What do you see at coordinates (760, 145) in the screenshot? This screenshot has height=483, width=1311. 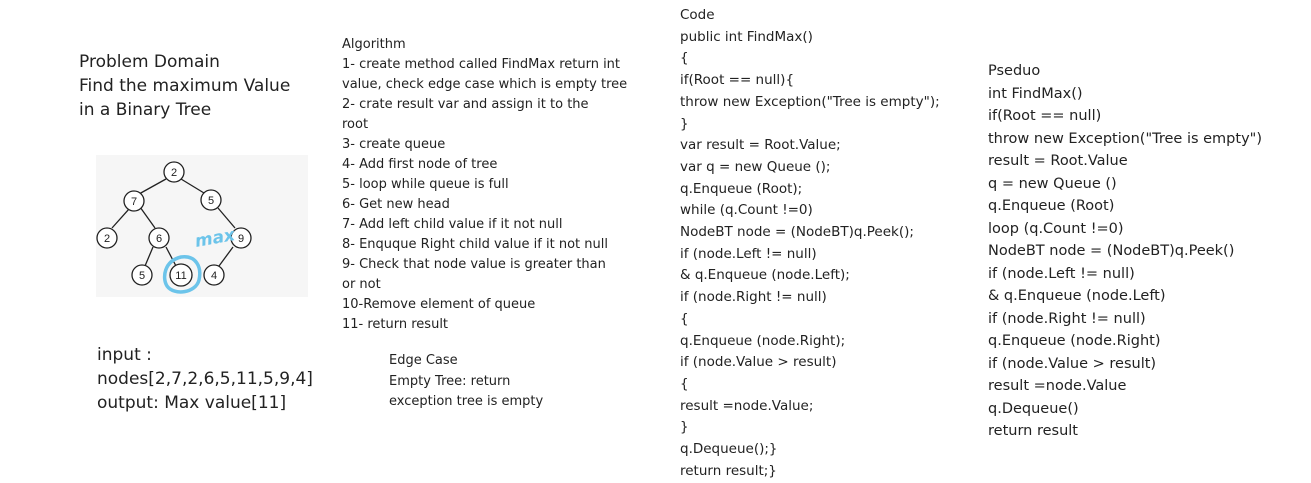 I see `code-line: var result = Root.Value;` at bounding box center [760, 145].